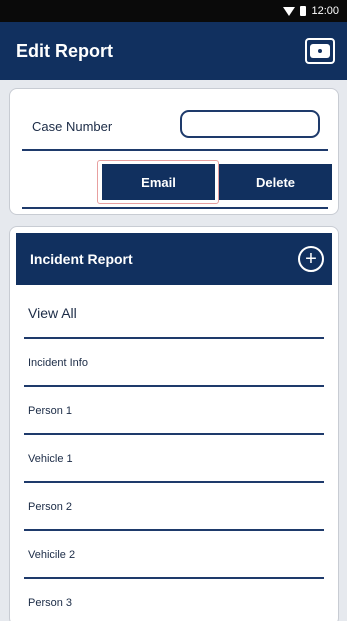  What do you see at coordinates (72, 126) in the screenshot?
I see `case-number-label: Case Number` at bounding box center [72, 126].